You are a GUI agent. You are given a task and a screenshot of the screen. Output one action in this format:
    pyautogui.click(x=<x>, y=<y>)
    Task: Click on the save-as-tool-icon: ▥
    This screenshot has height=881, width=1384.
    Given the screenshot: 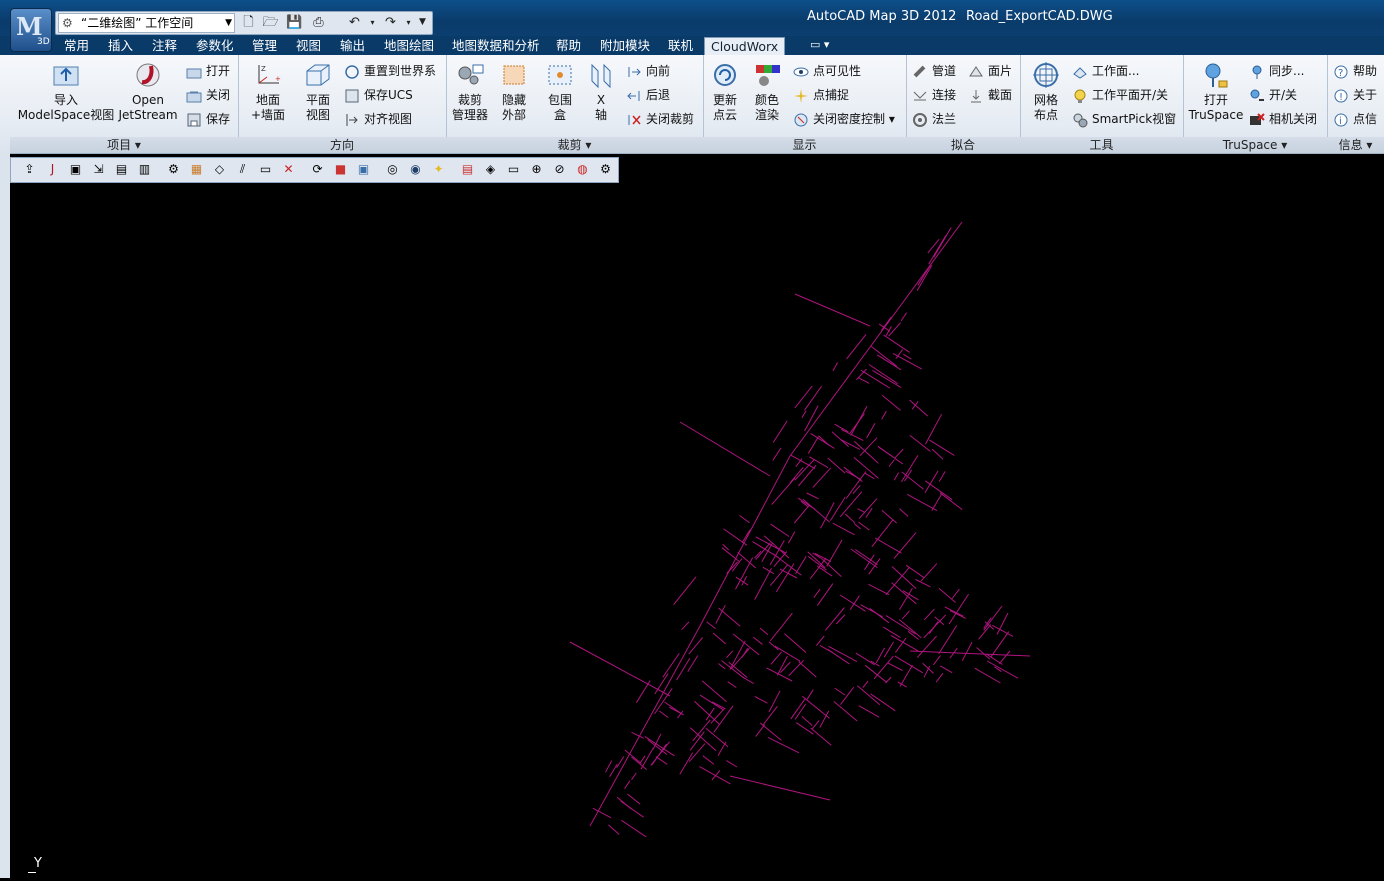 What is the action you would take?
    pyautogui.click(x=144, y=169)
    